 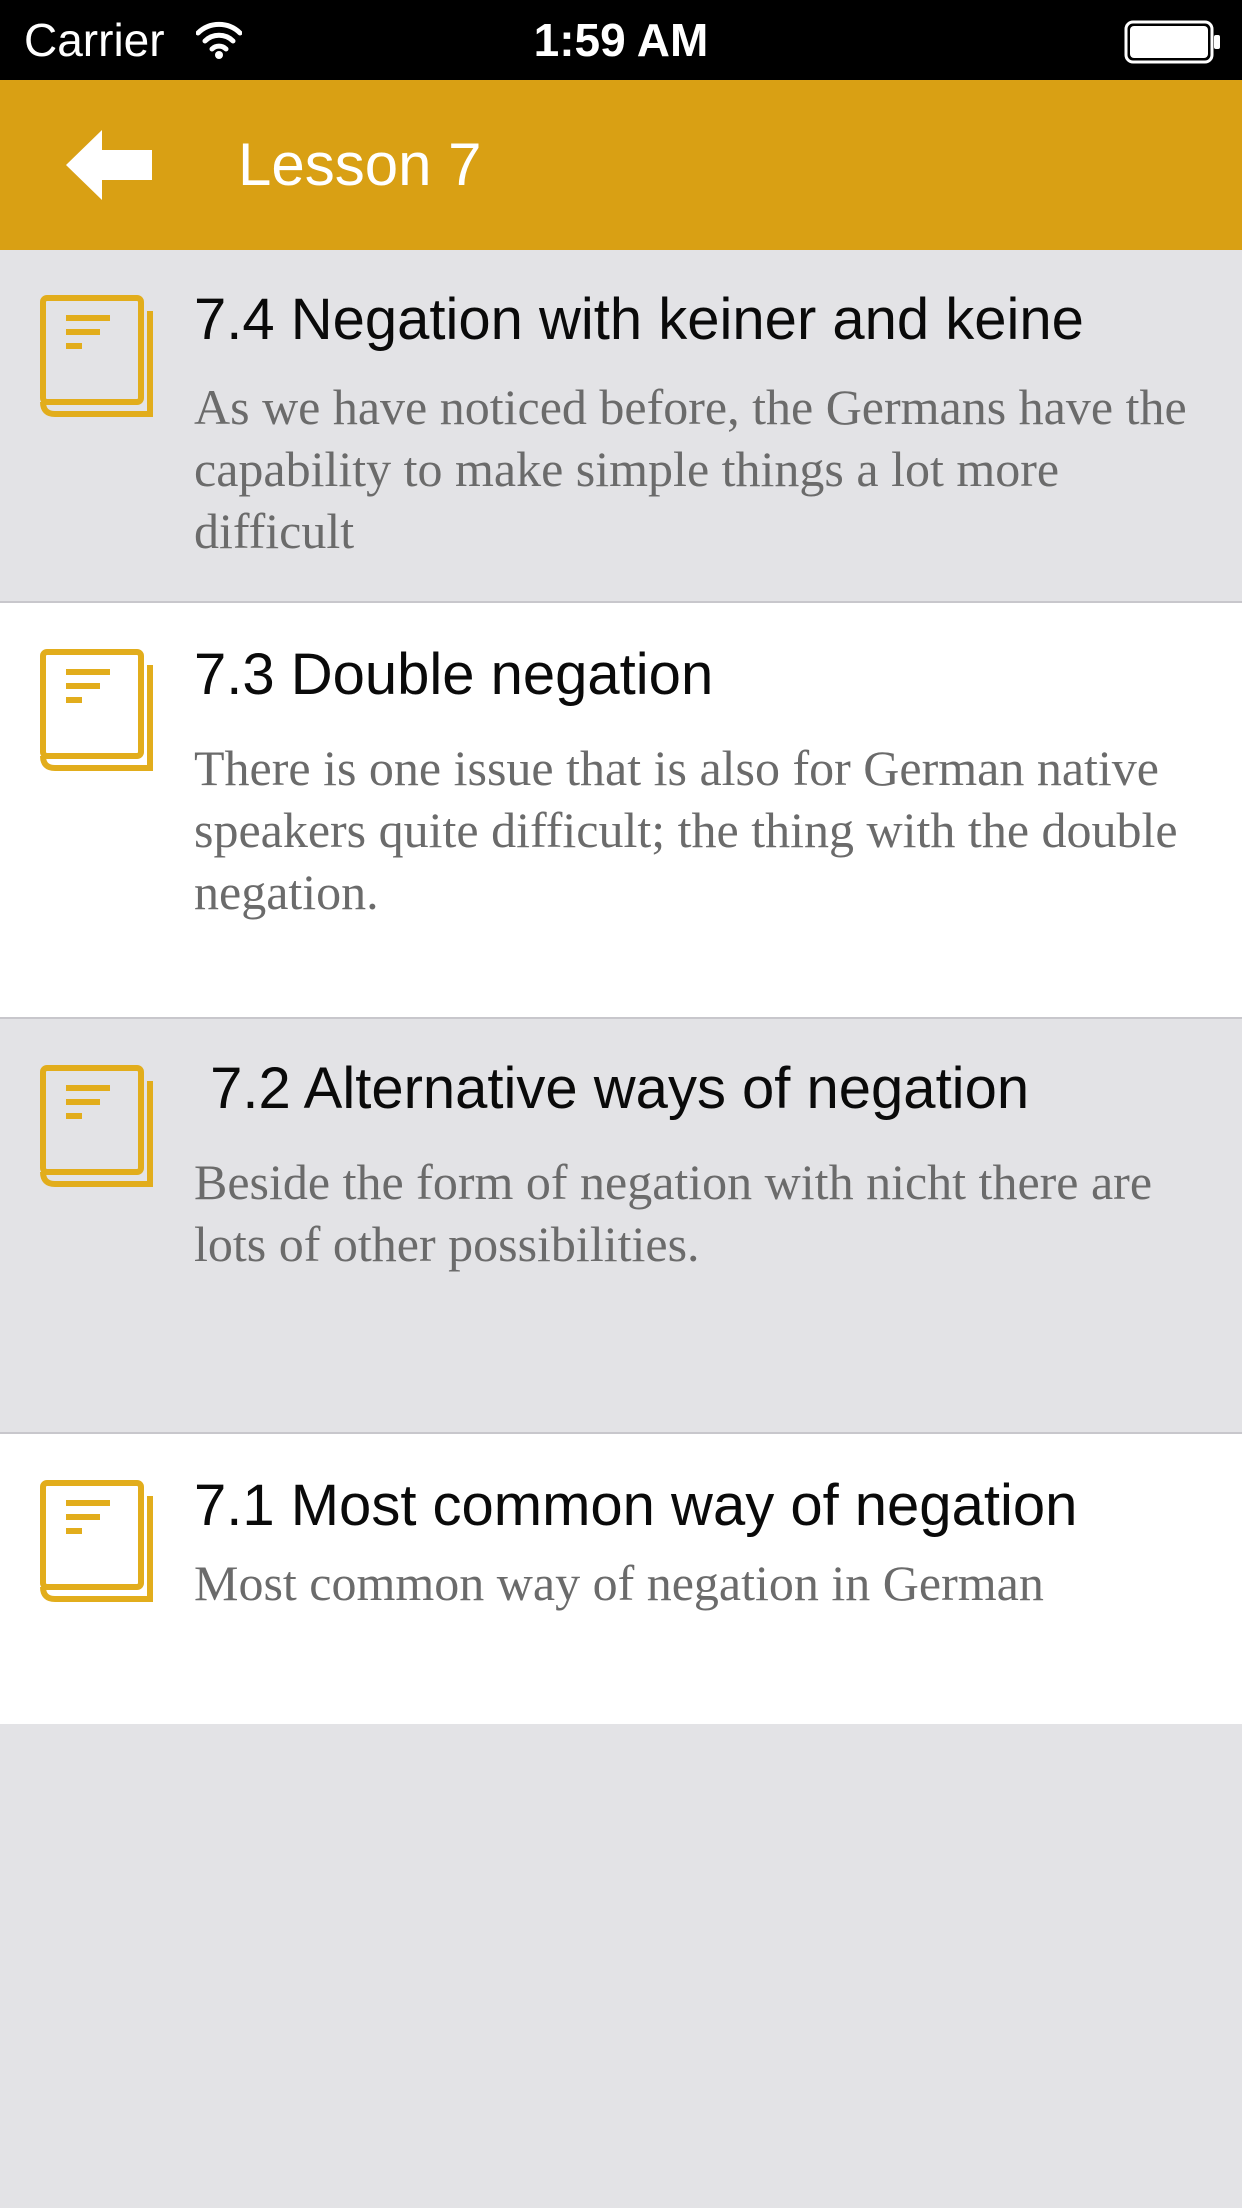 What do you see at coordinates (639, 319) in the screenshot?
I see `lesson-title: 7.4 Negation with keiner and keine` at bounding box center [639, 319].